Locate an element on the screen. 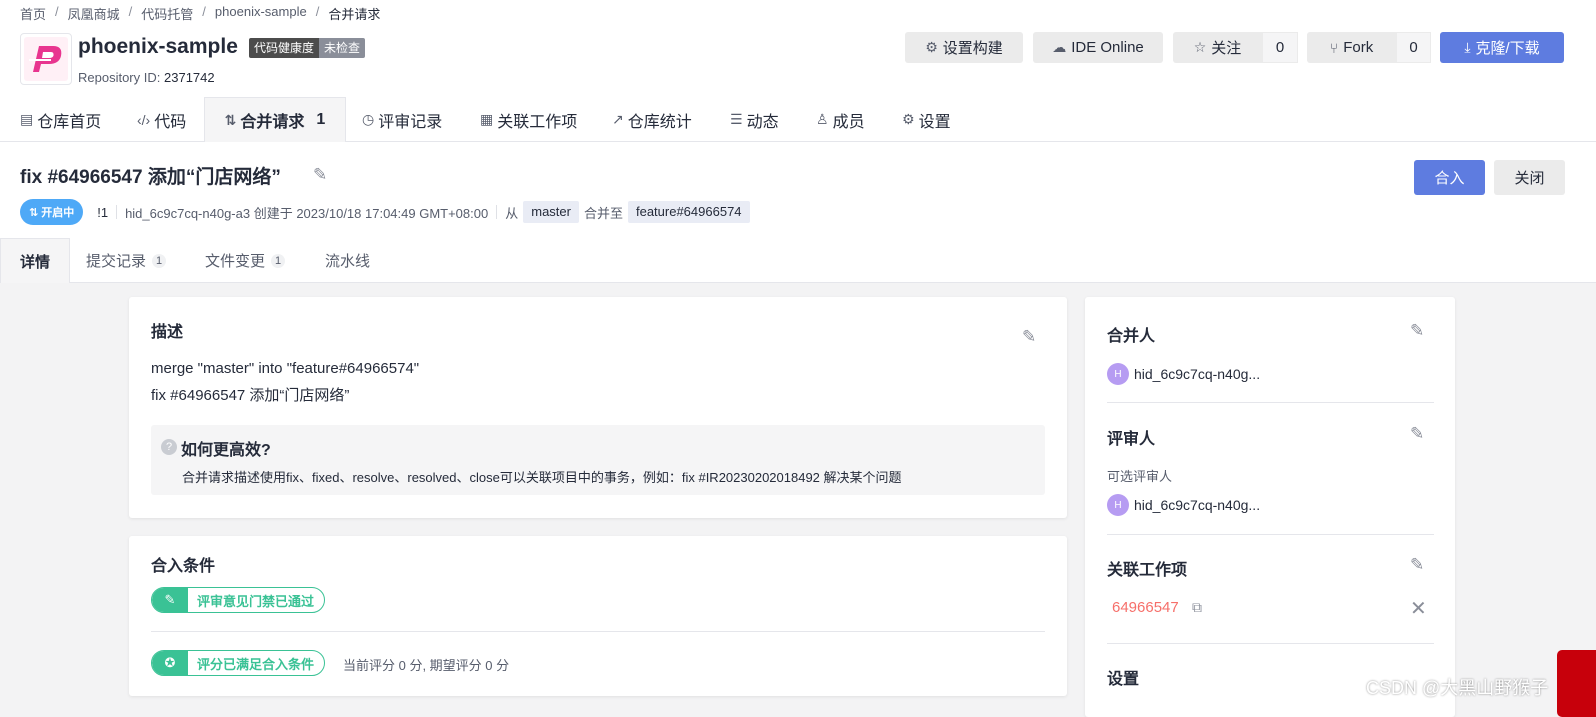  fork-label: Fork is located at coordinates (1358, 47).